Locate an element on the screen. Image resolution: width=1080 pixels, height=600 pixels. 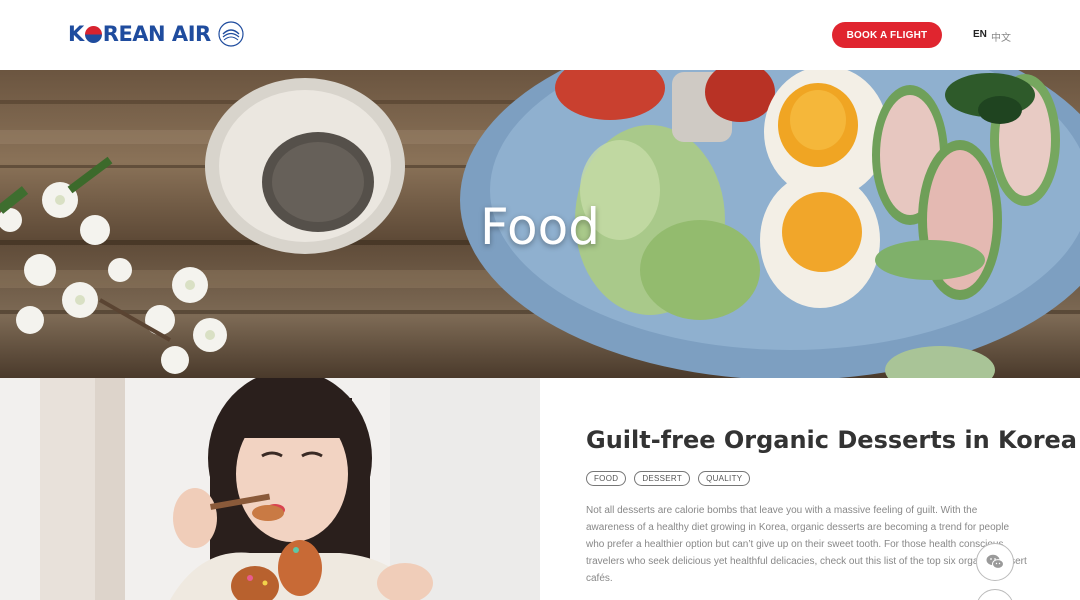
book-a-flight-button: BOOK A FLIGHT is located at coordinates (887, 35).